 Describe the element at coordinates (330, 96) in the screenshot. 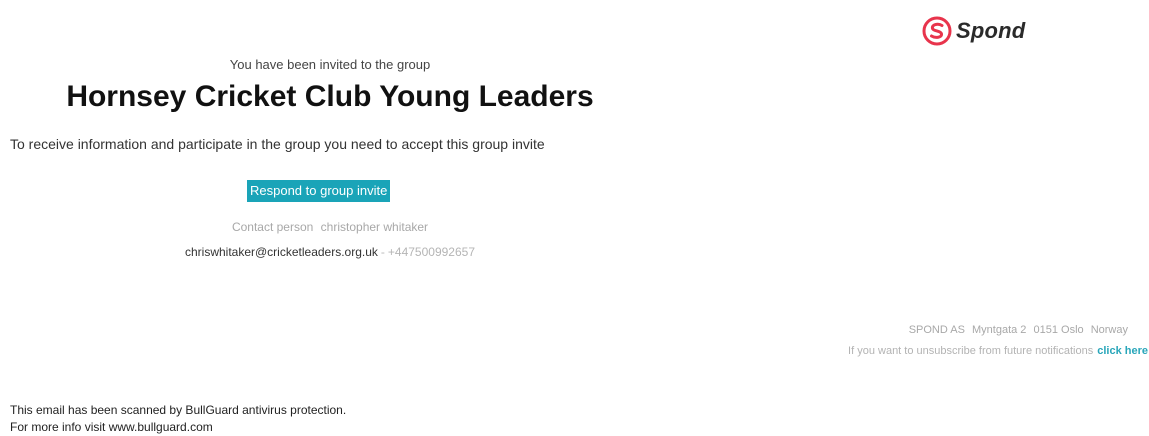

I see `group-name: Hornsey Cricket Club Young Leaders` at that location.